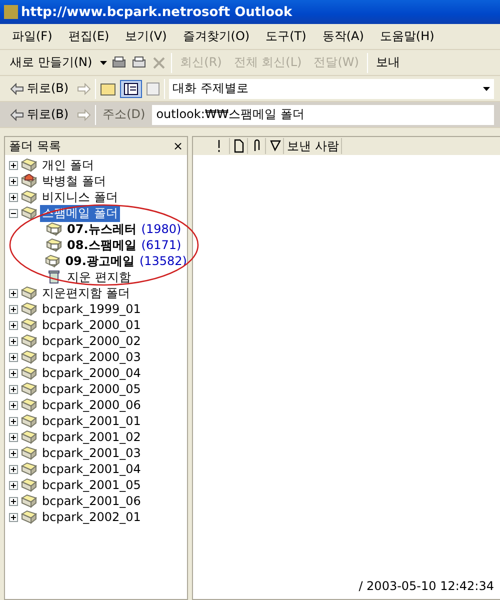 This screenshot has height=600, width=500. I want to click on trash-icon, so click(54, 277).